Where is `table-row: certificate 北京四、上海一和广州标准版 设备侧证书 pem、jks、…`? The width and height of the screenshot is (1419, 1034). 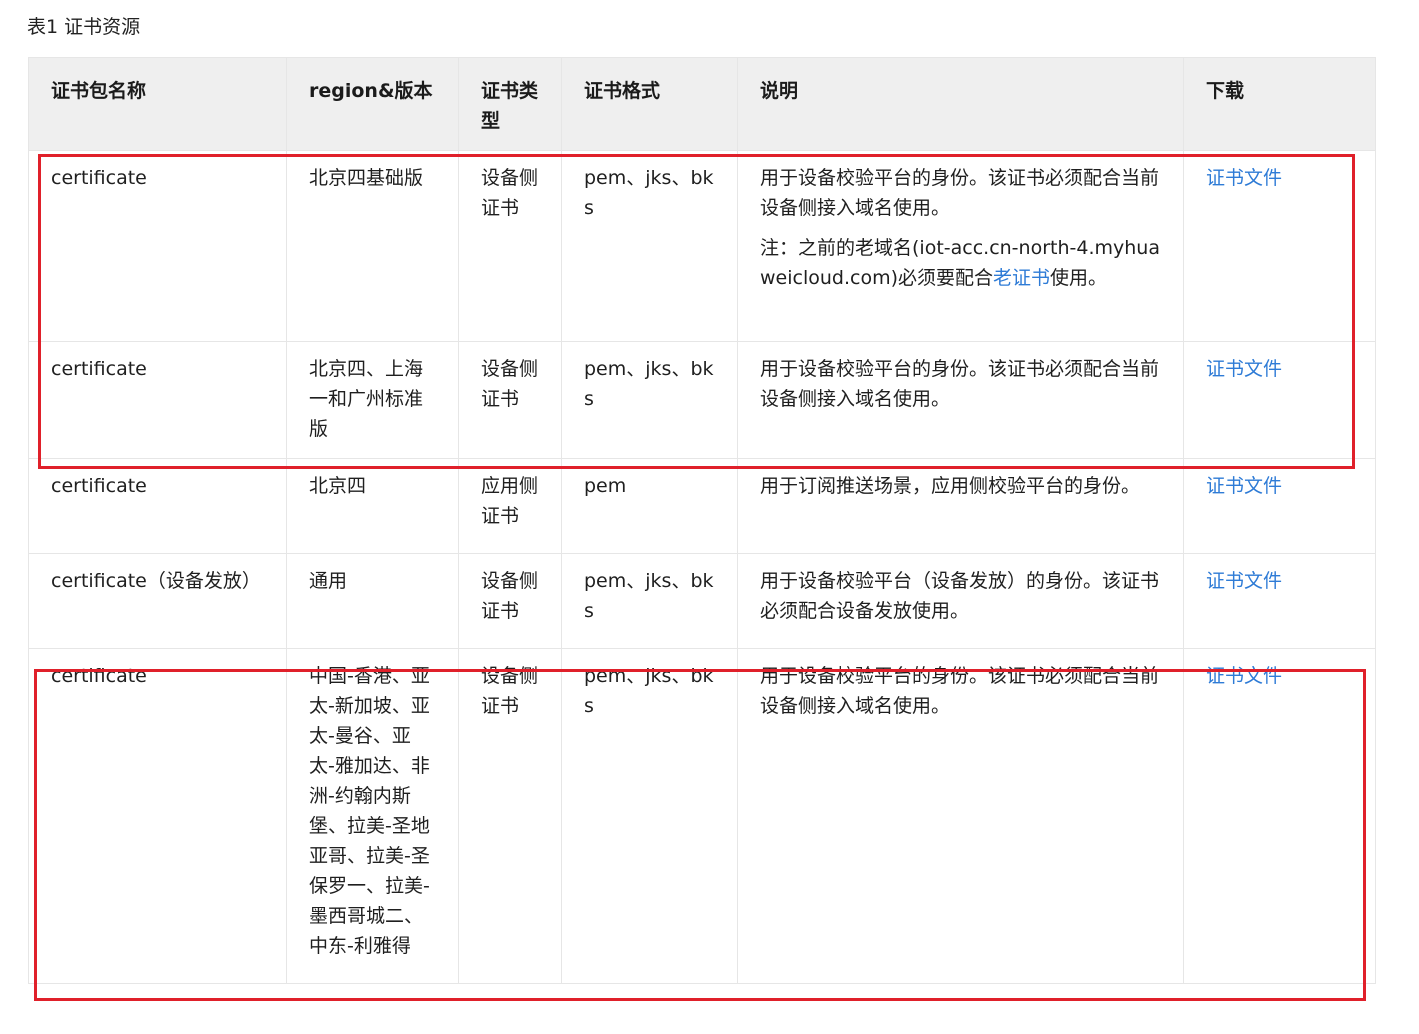 table-row: certificate 北京四、上海一和广州标准版 设备侧证书 pem、jks、… is located at coordinates (702, 400).